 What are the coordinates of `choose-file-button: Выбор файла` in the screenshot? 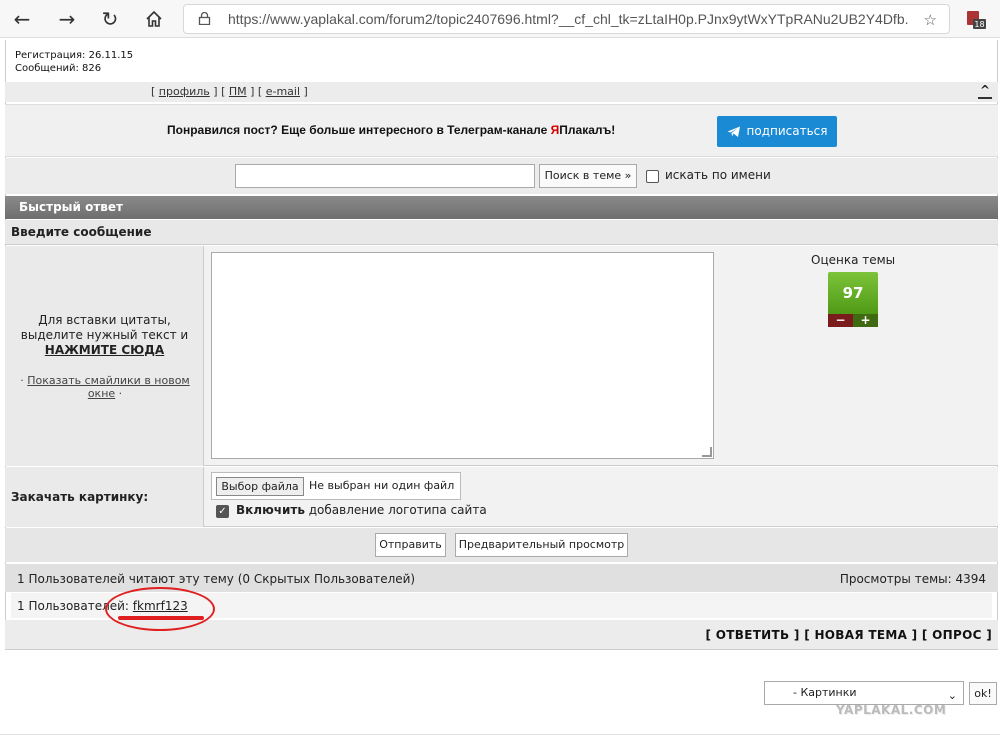 It's located at (260, 486).